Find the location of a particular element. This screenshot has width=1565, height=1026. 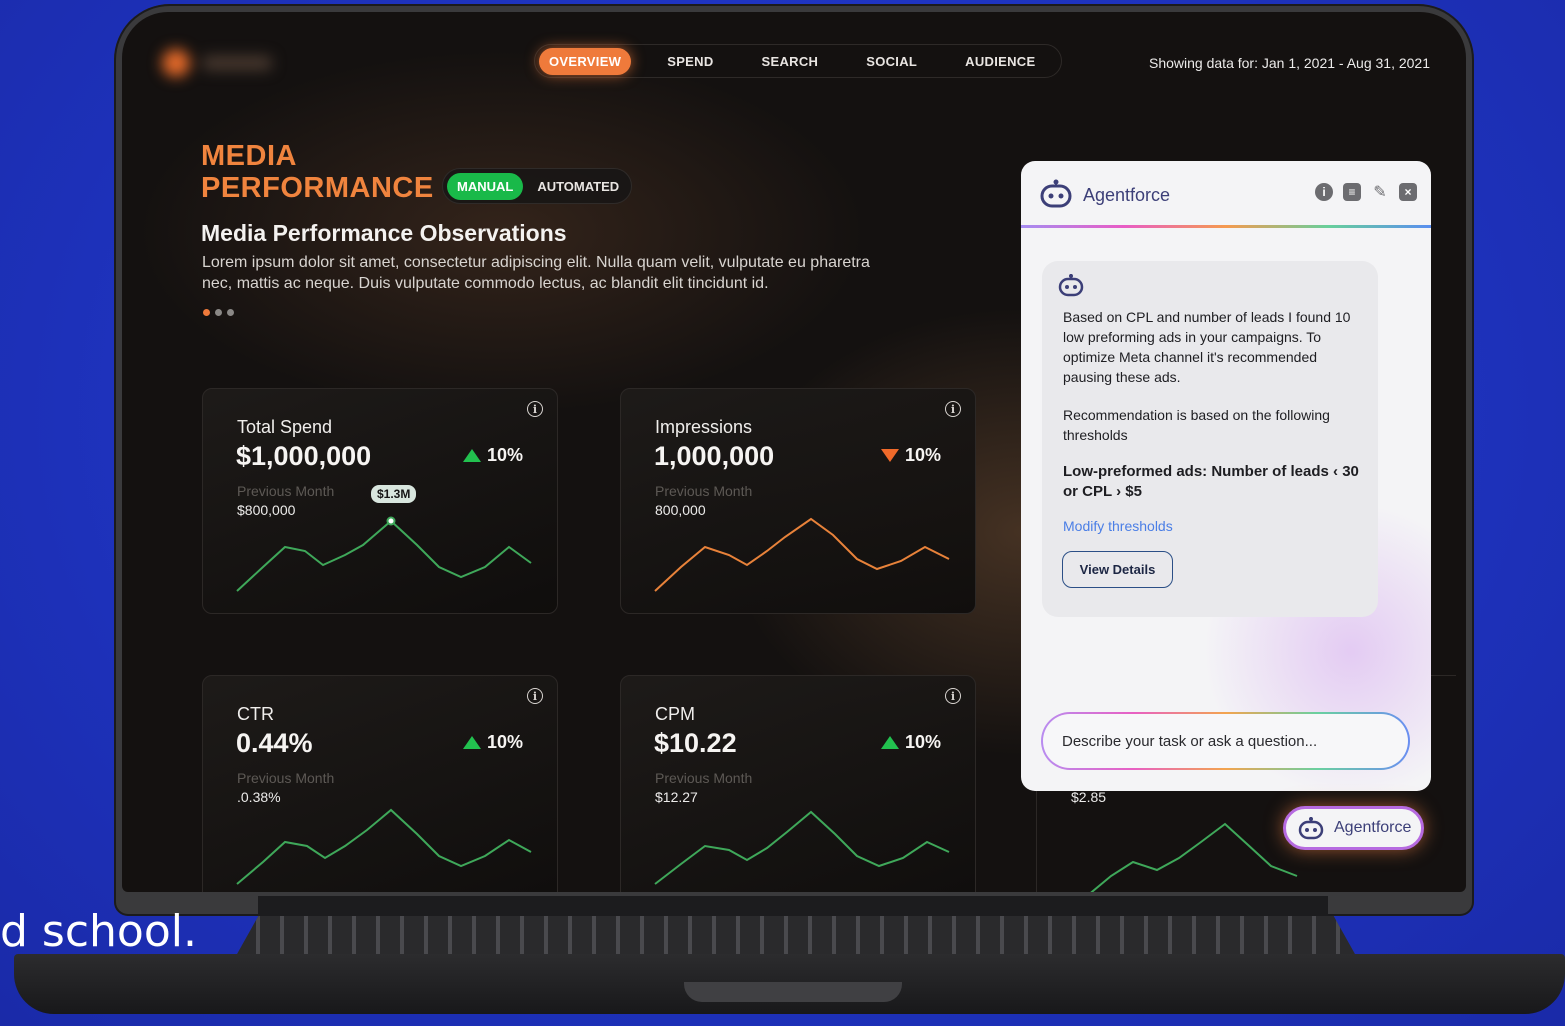

agentforce-button: Agentforce is located at coordinates (1353, 828).